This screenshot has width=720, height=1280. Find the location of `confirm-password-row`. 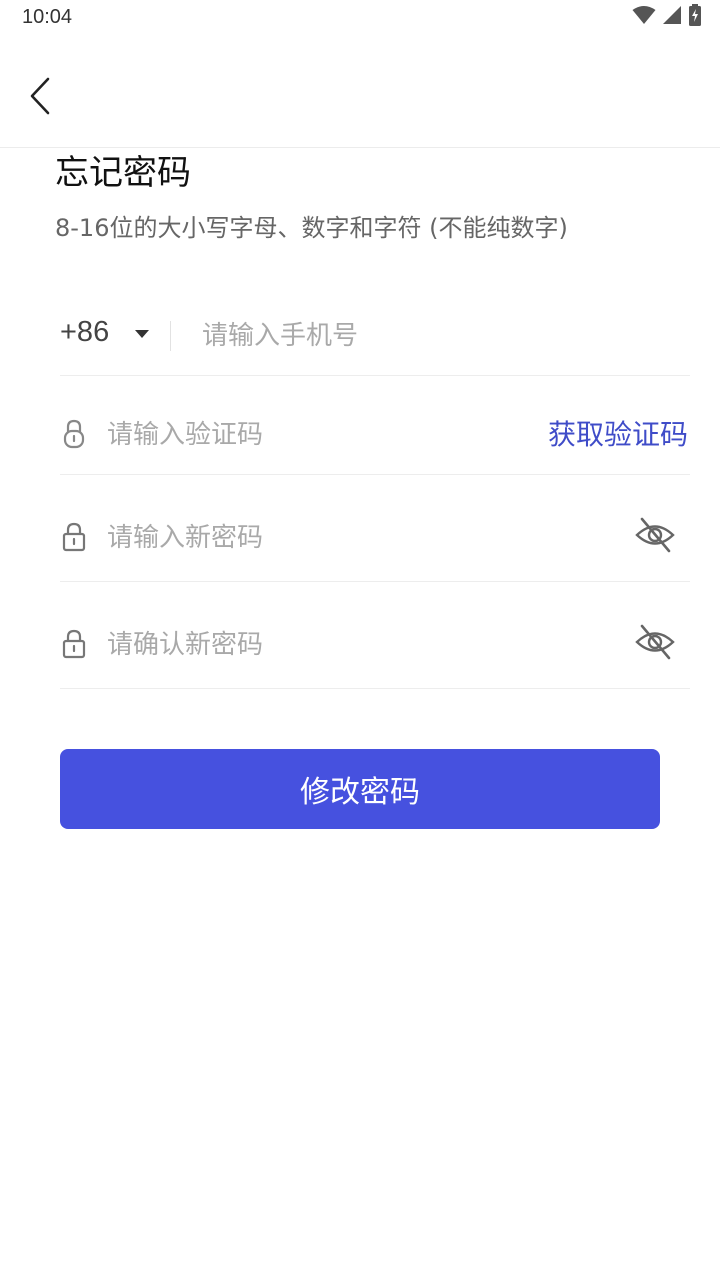

confirm-password-row is located at coordinates (375, 645).